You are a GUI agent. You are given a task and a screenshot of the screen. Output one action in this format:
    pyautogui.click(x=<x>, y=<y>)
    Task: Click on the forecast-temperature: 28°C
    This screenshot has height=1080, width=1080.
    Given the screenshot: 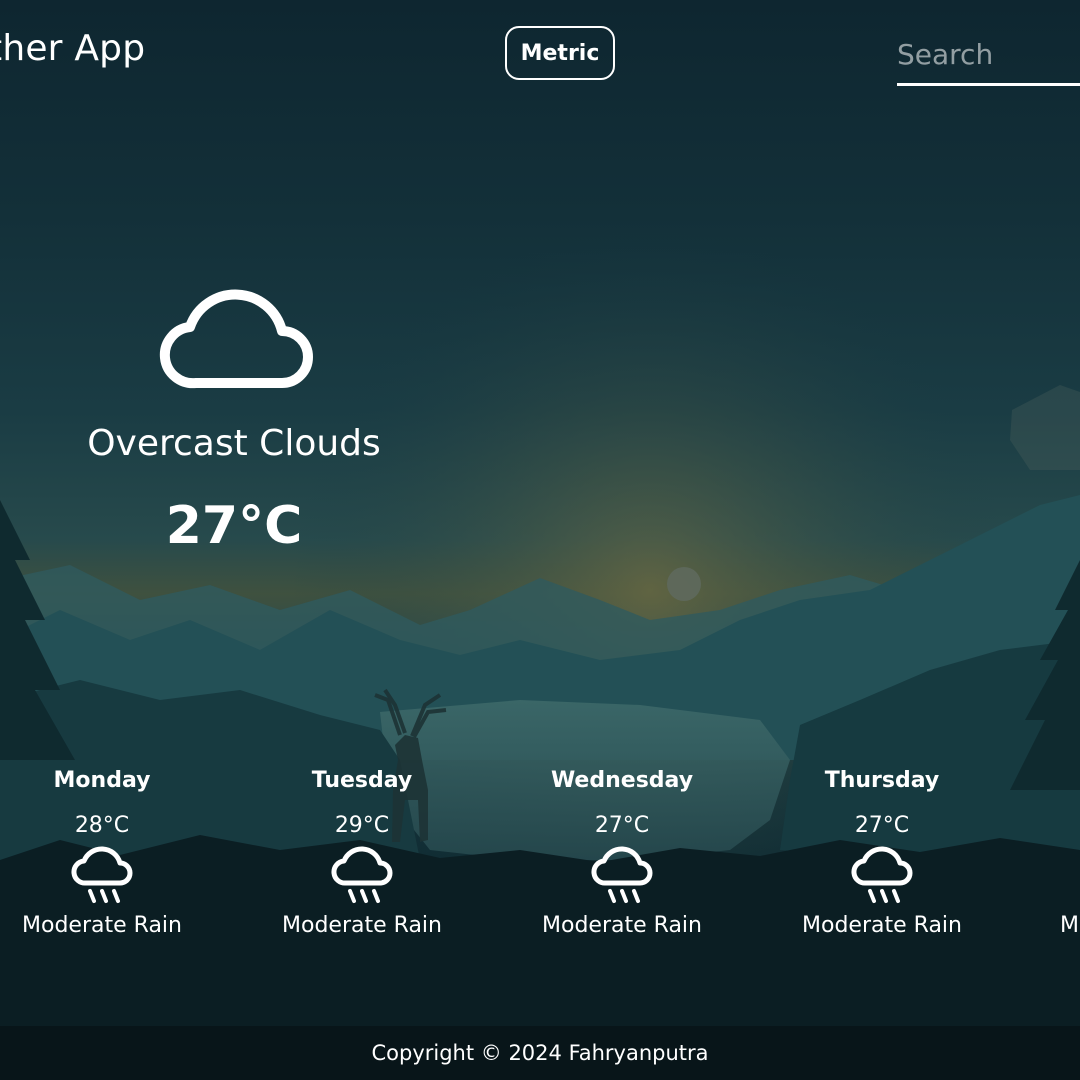 What is the action you would take?
    pyautogui.click(x=102, y=825)
    